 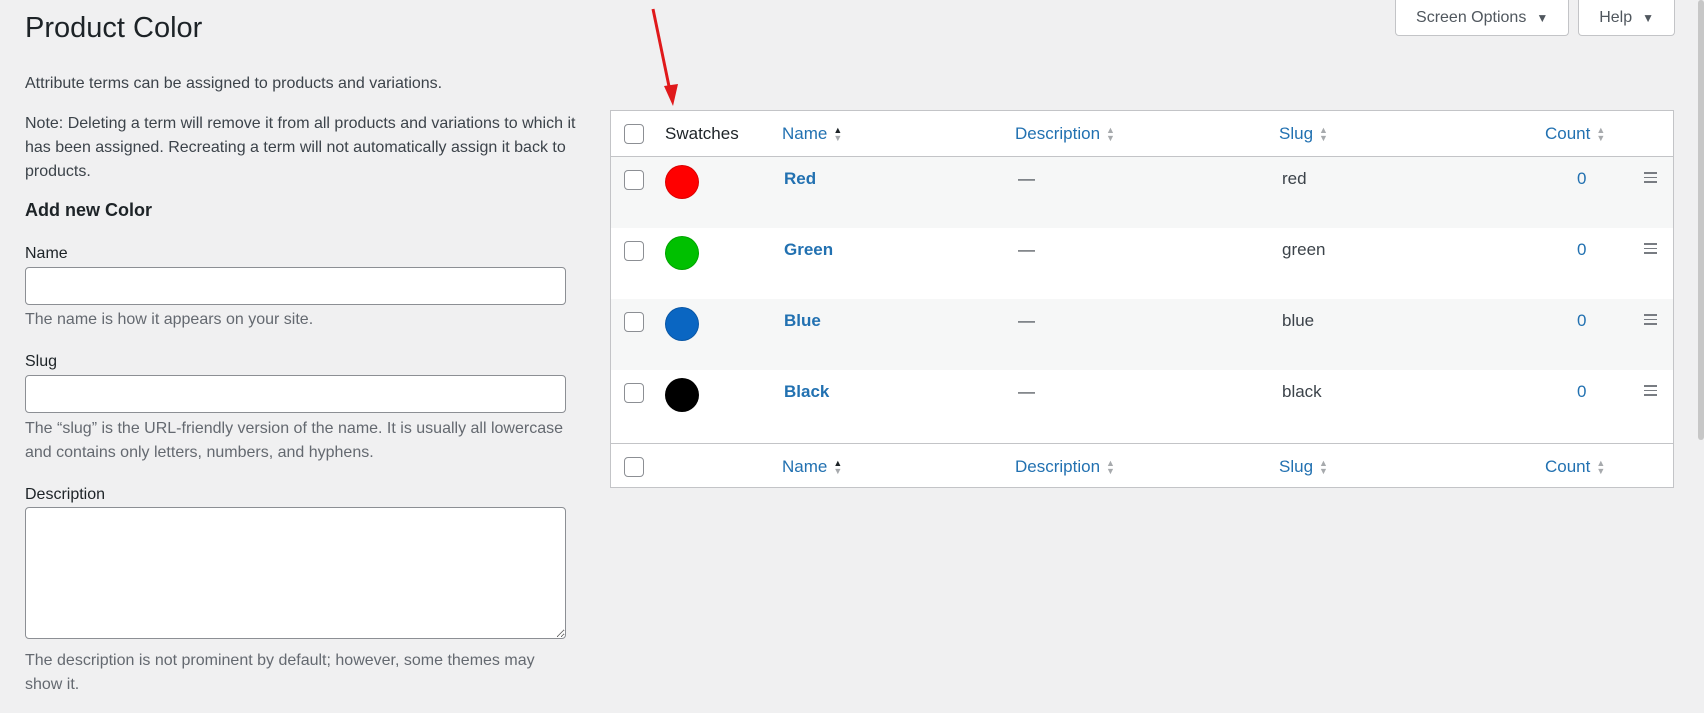 What do you see at coordinates (295, 573) in the screenshot?
I see `description-textarea` at bounding box center [295, 573].